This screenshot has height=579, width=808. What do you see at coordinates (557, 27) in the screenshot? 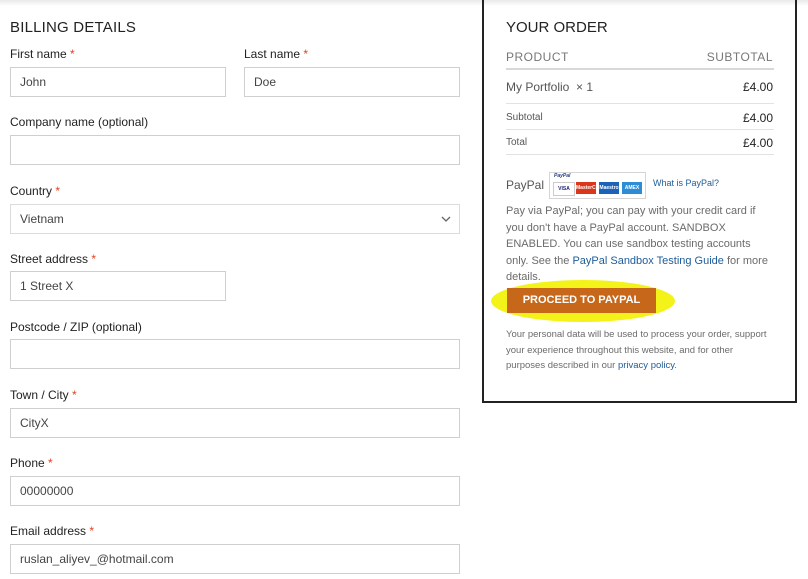
I see `order-title: YOUR ORDER` at bounding box center [557, 27].